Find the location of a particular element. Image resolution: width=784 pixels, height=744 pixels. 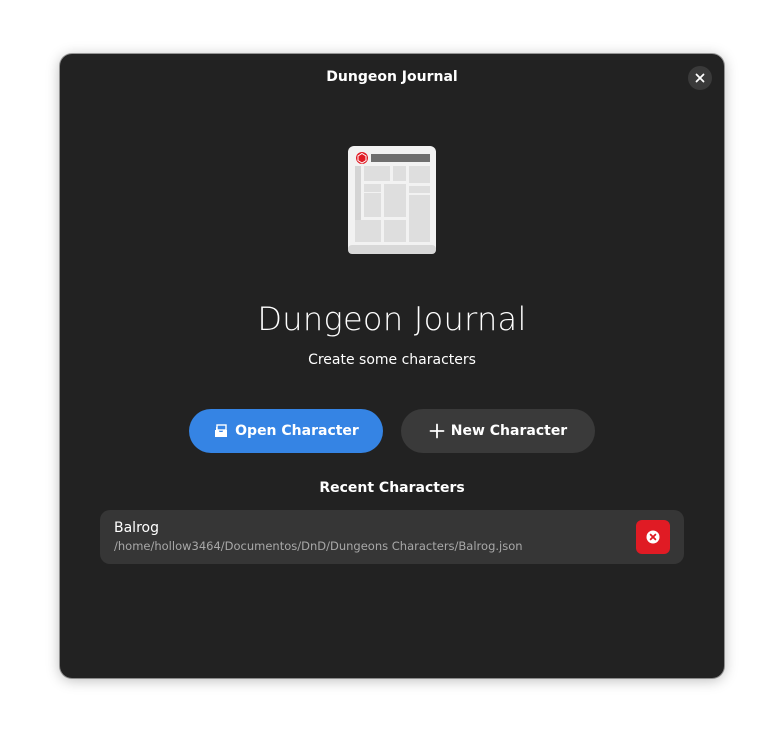

window-title: Dungeon Journal is located at coordinates (392, 77).